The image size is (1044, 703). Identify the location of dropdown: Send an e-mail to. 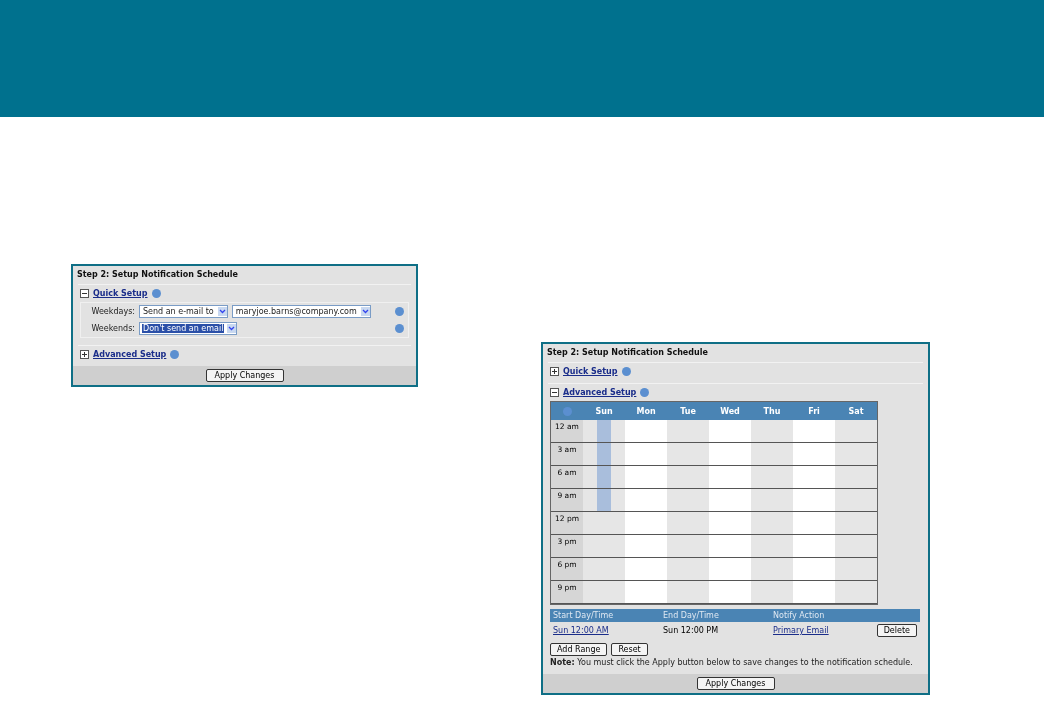
(183, 311).